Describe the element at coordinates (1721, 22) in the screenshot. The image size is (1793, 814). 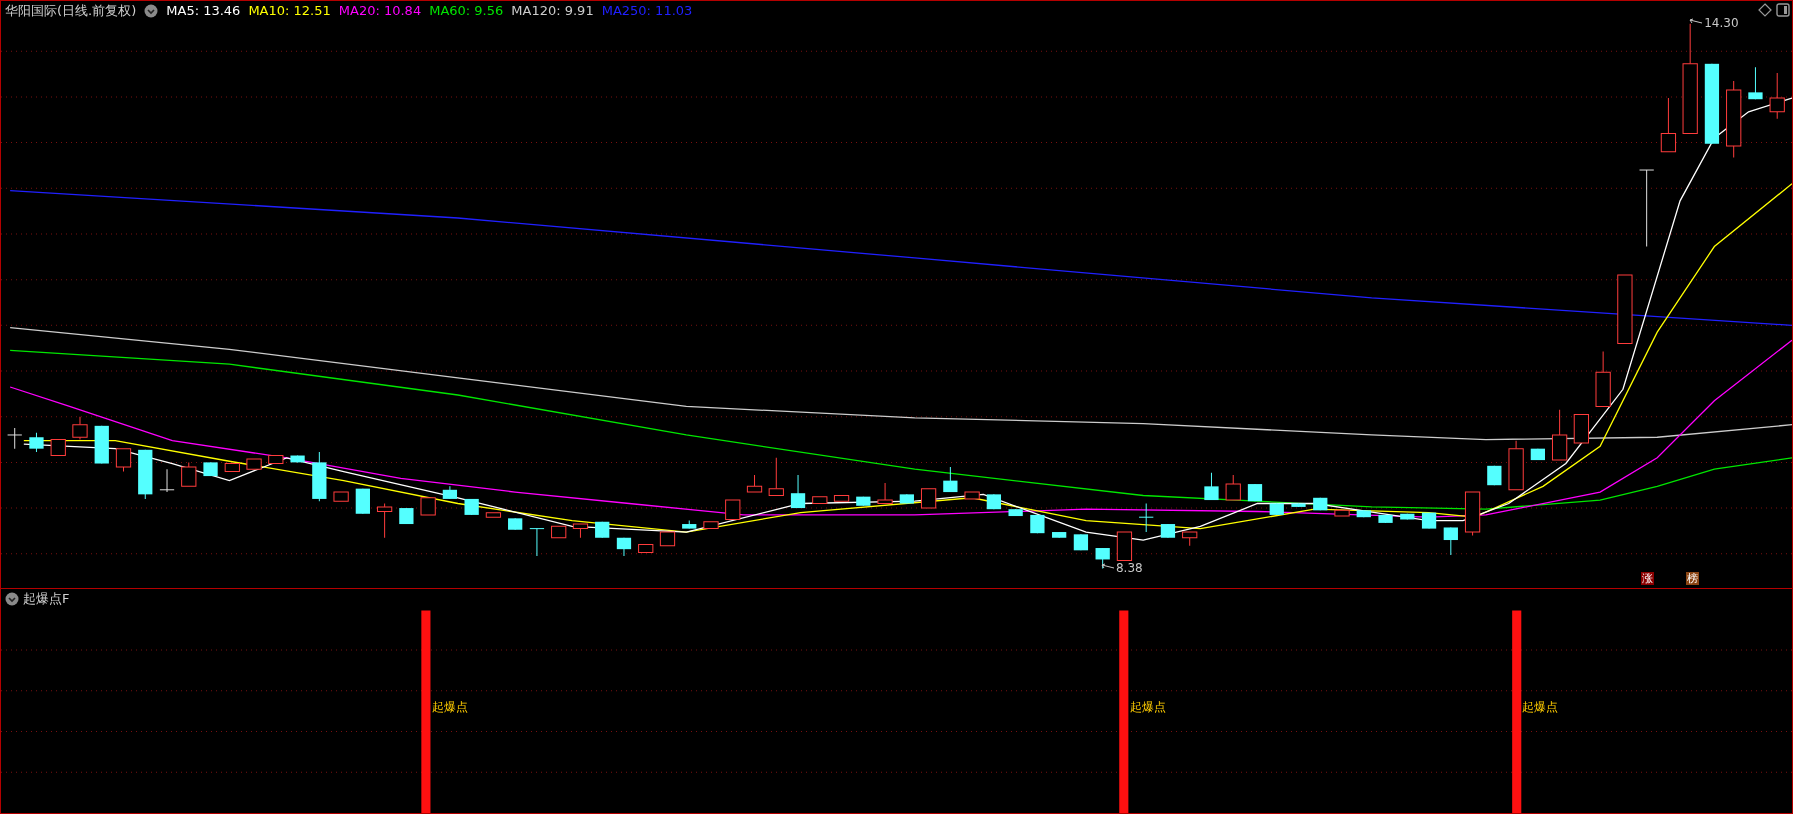
I see `high-price-label: 14.30` at that location.